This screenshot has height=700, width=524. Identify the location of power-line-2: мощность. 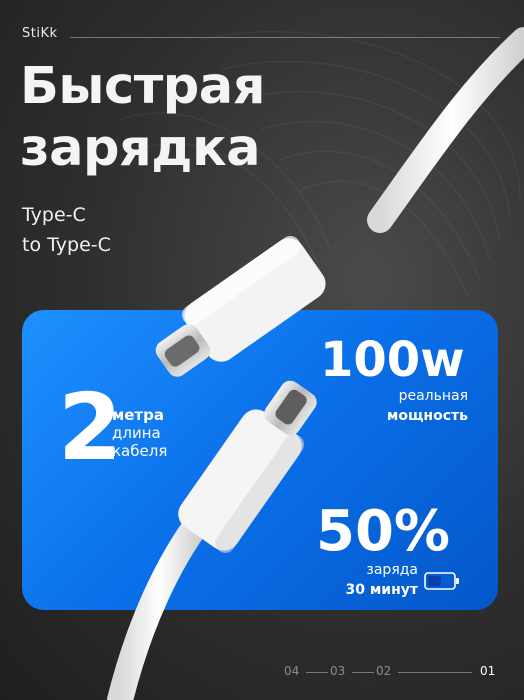
(427, 416).